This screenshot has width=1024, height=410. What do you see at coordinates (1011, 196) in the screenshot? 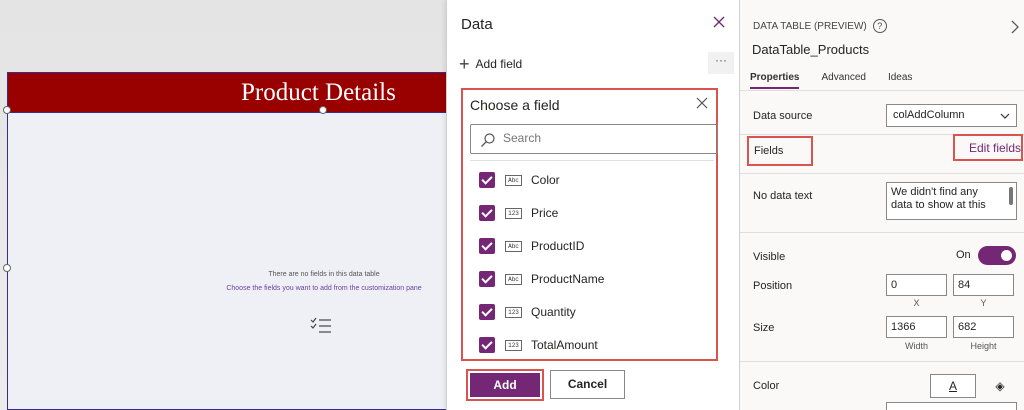
I see `scrollbar` at bounding box center [1011, 196].